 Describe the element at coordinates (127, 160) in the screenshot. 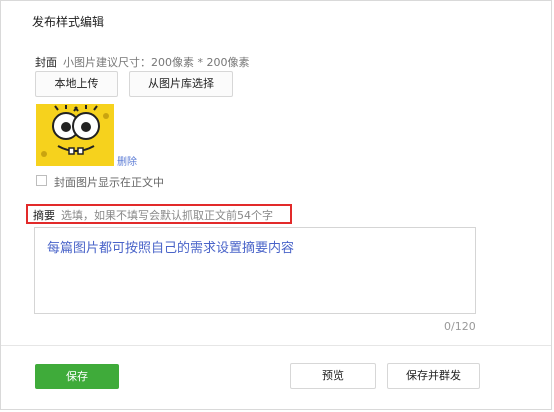

I see `delete-cover-link: 删除` at that location.